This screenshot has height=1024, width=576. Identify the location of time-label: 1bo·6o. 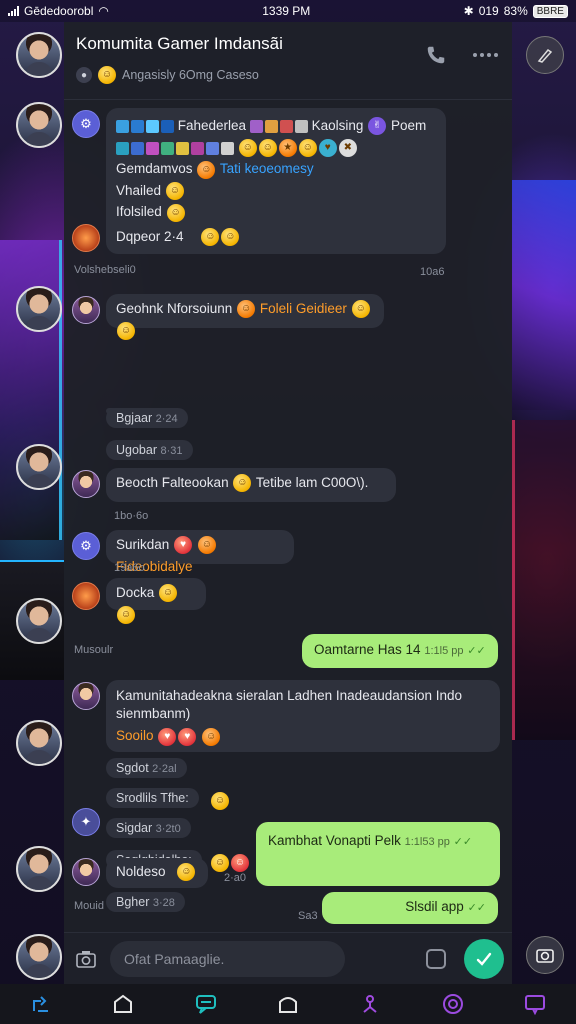
(131, 516).